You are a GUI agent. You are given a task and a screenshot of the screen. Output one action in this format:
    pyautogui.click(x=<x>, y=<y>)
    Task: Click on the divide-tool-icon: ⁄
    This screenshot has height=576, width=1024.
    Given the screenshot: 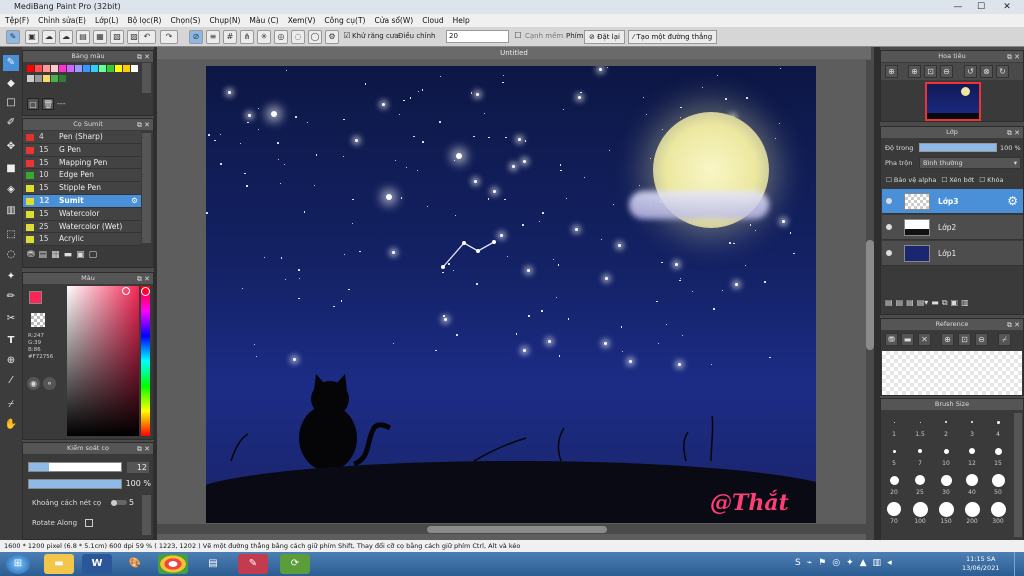 What is the action you would take?
    pyautogui.click(x=11, y=381)
    